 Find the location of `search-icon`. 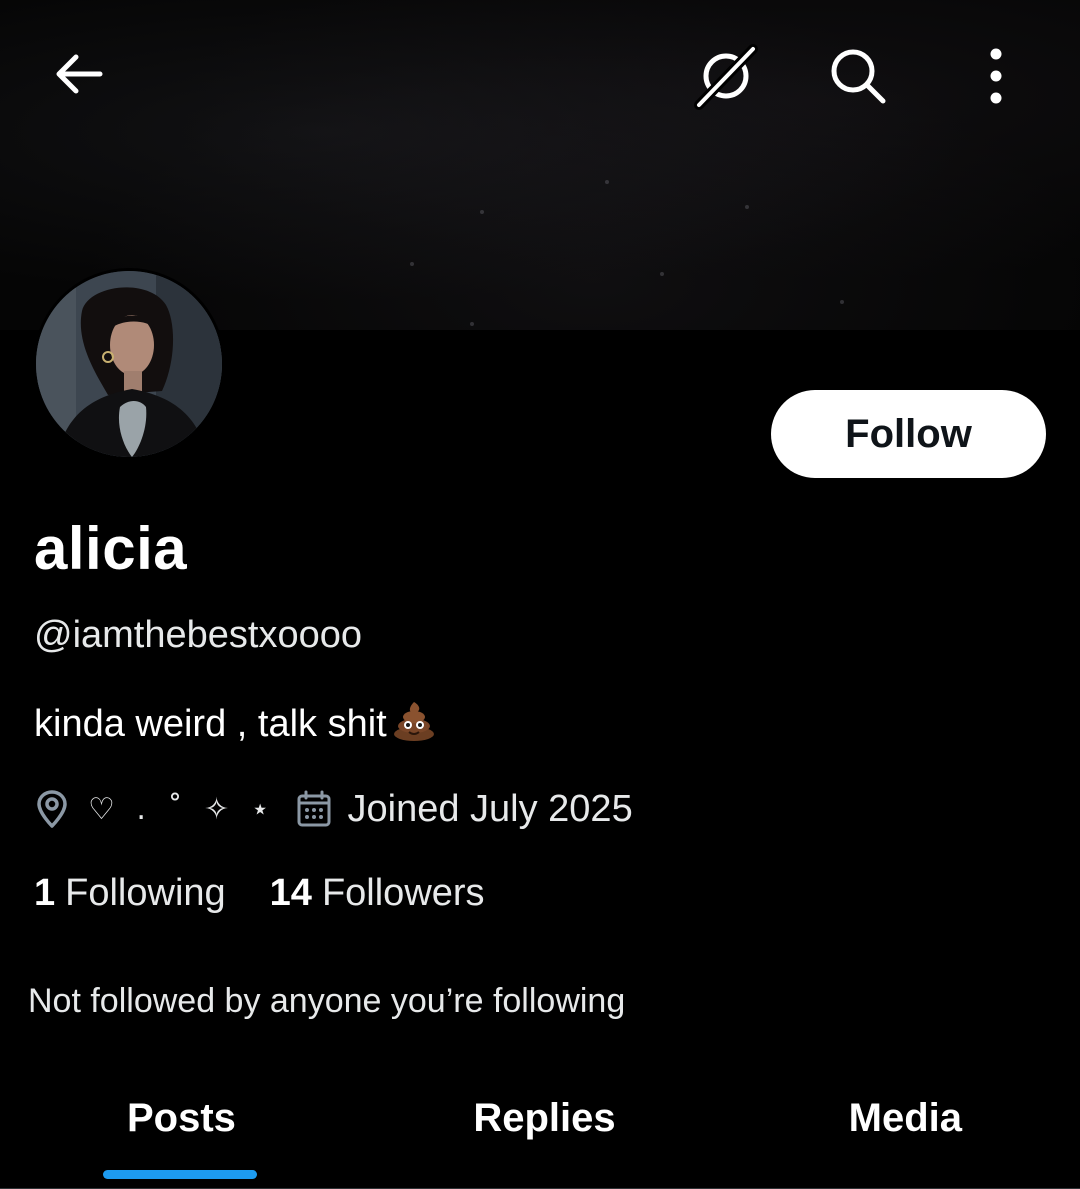

search-icon is located at coordinates (858, 76).